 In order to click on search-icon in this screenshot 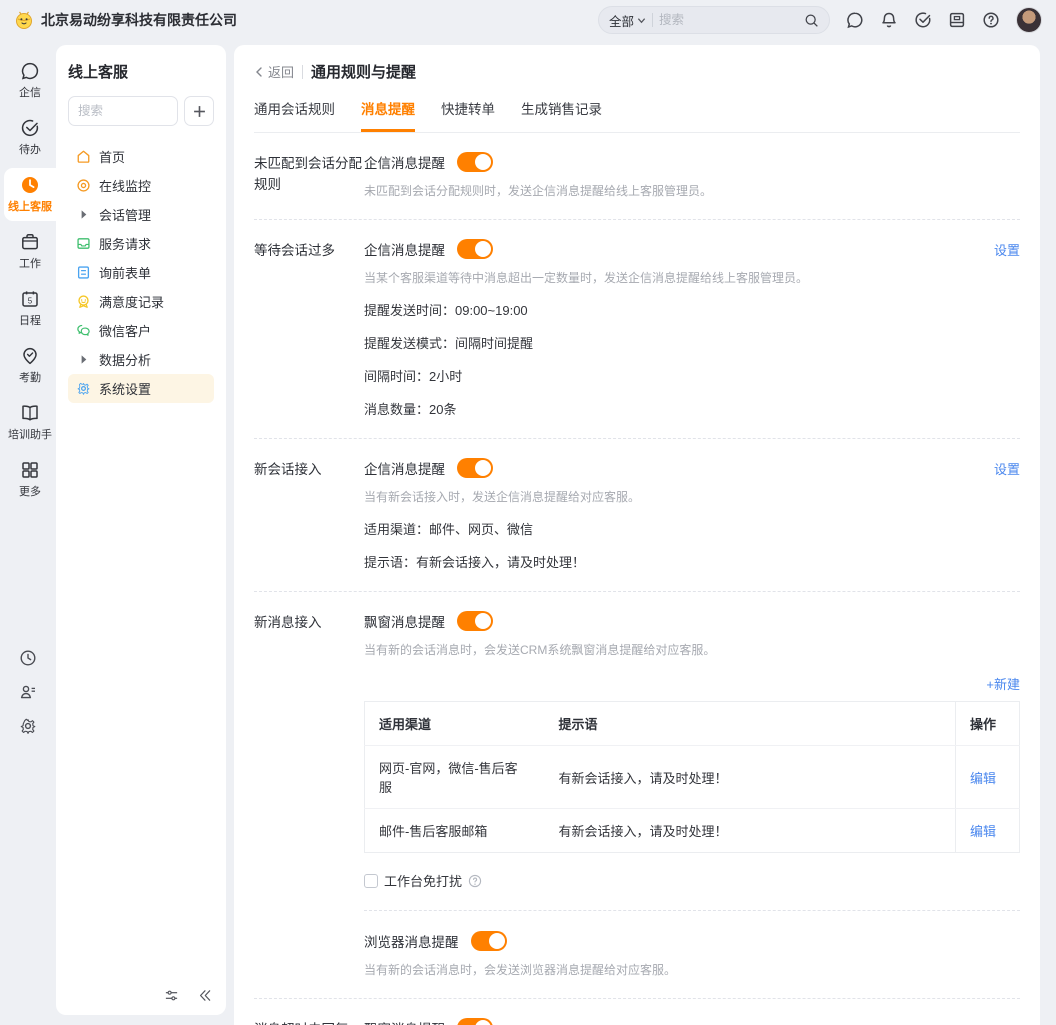, I will do `click(811, 20)`.